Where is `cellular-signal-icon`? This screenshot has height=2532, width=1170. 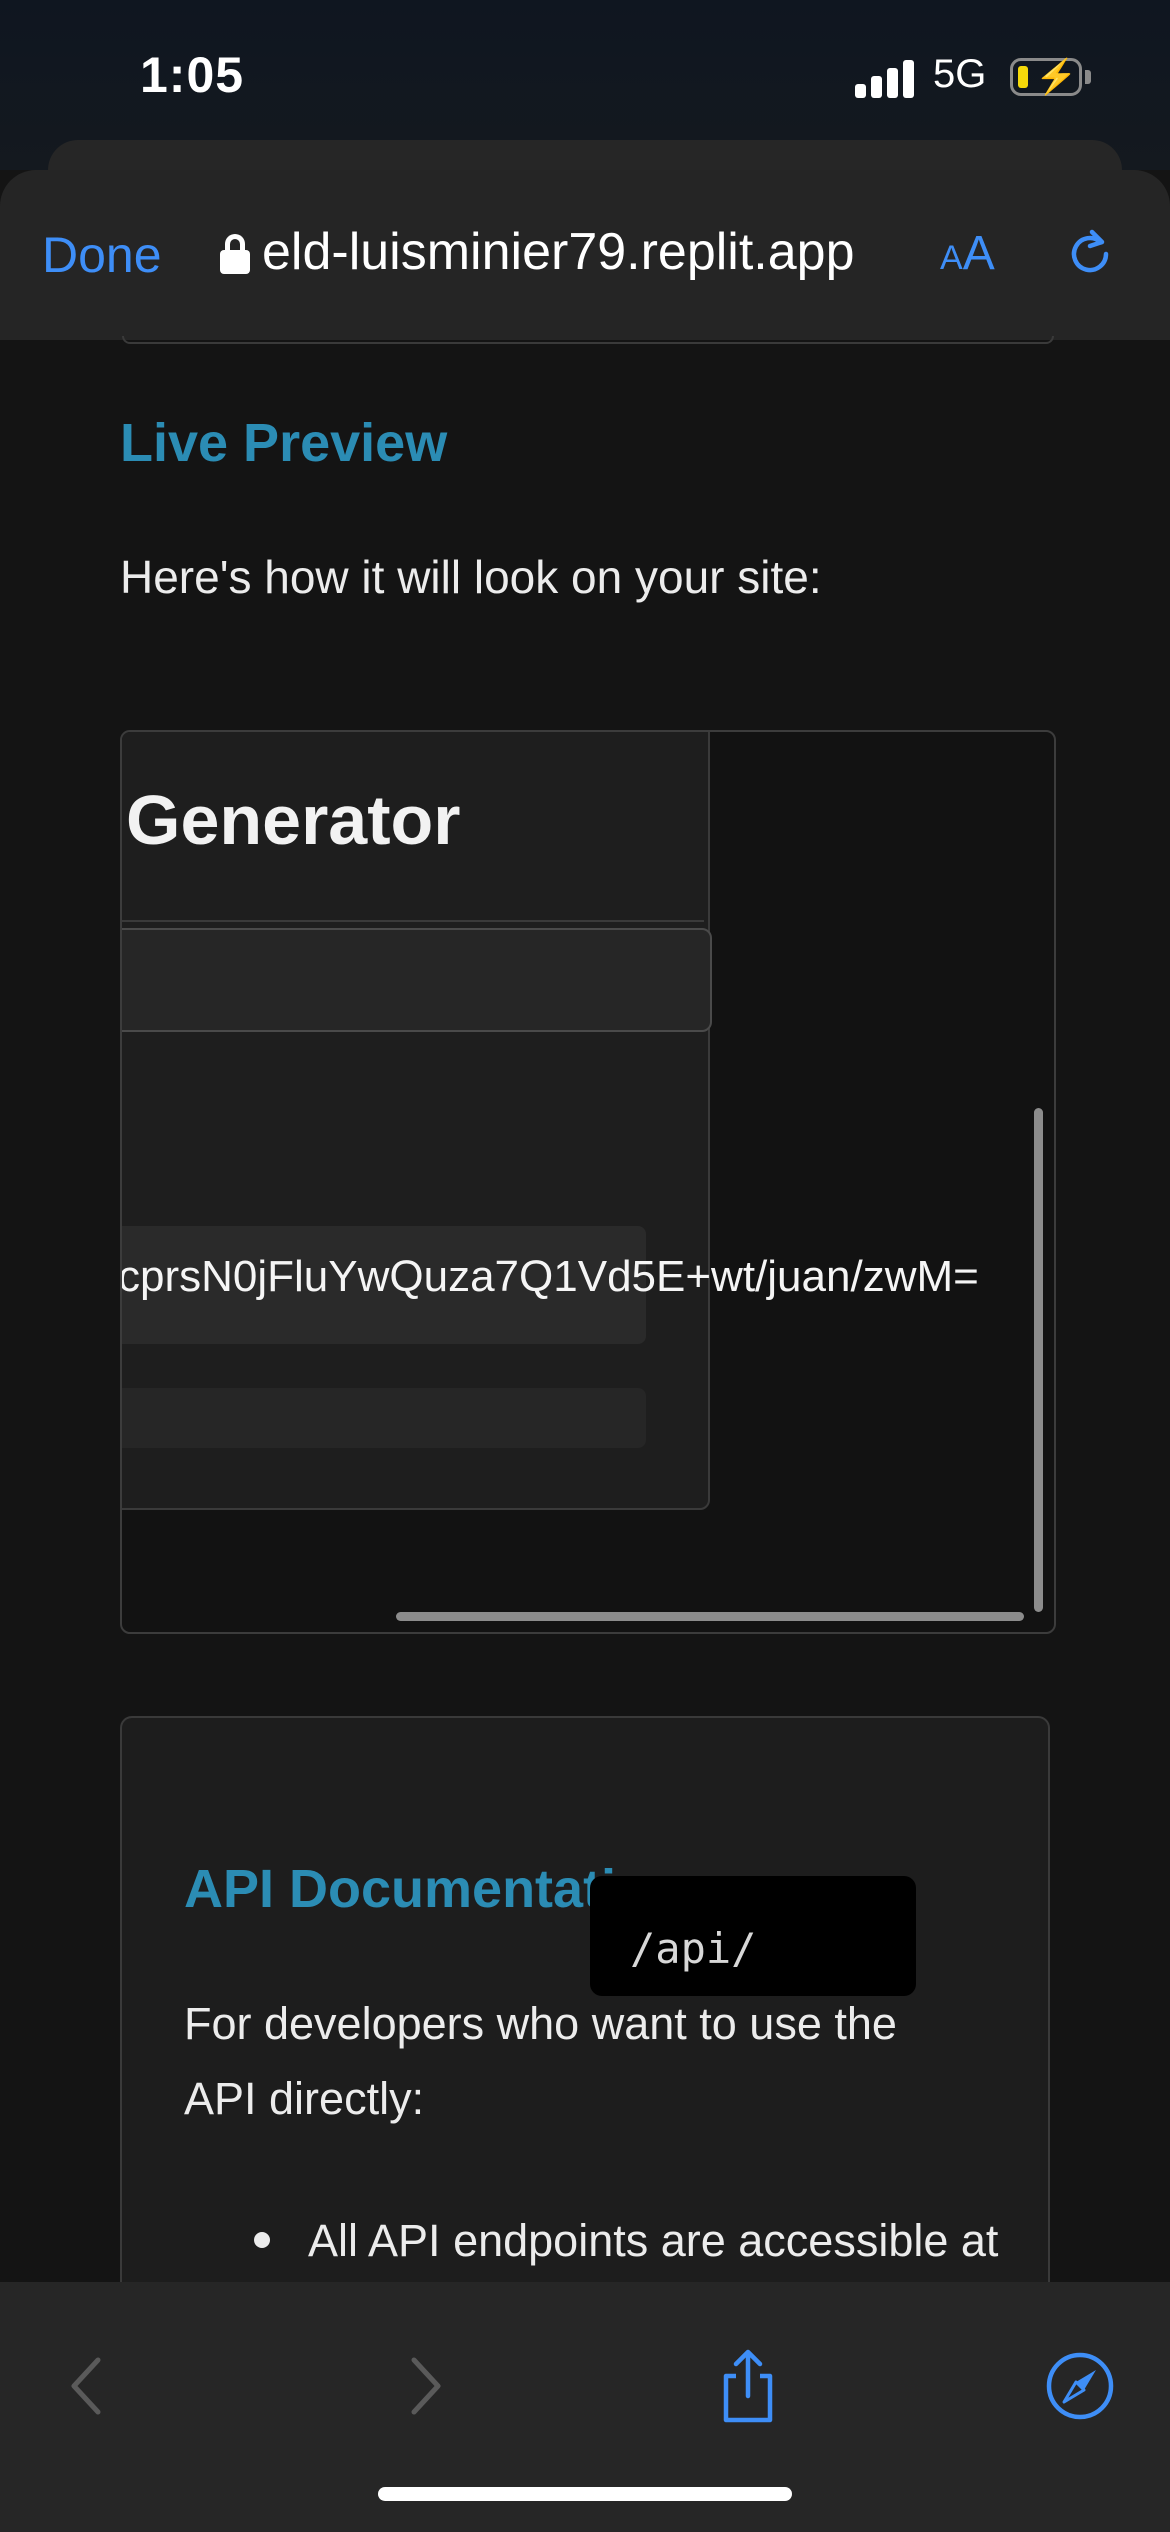 cellular-signal-icon is located at coordinates (885, 78).